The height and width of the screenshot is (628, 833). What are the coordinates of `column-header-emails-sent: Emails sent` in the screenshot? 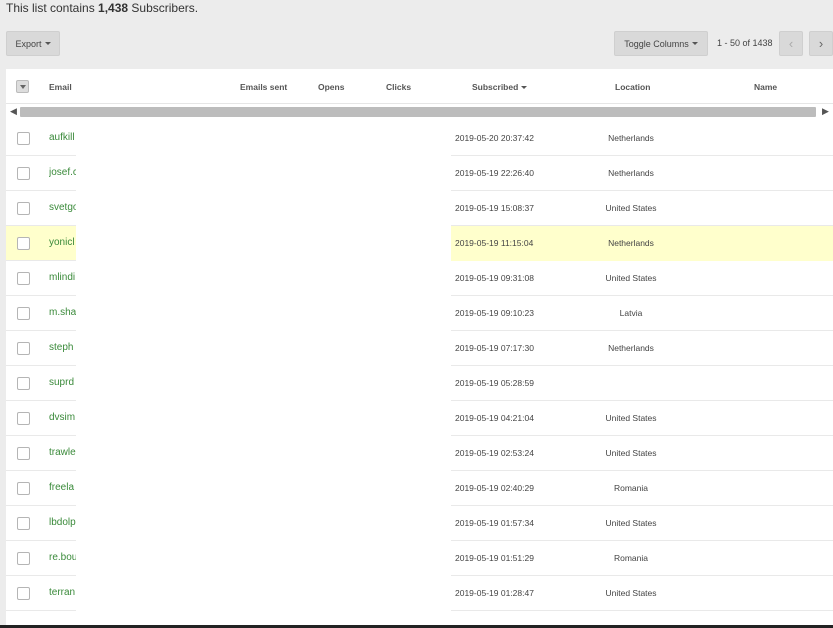 It's located at (263, 87).